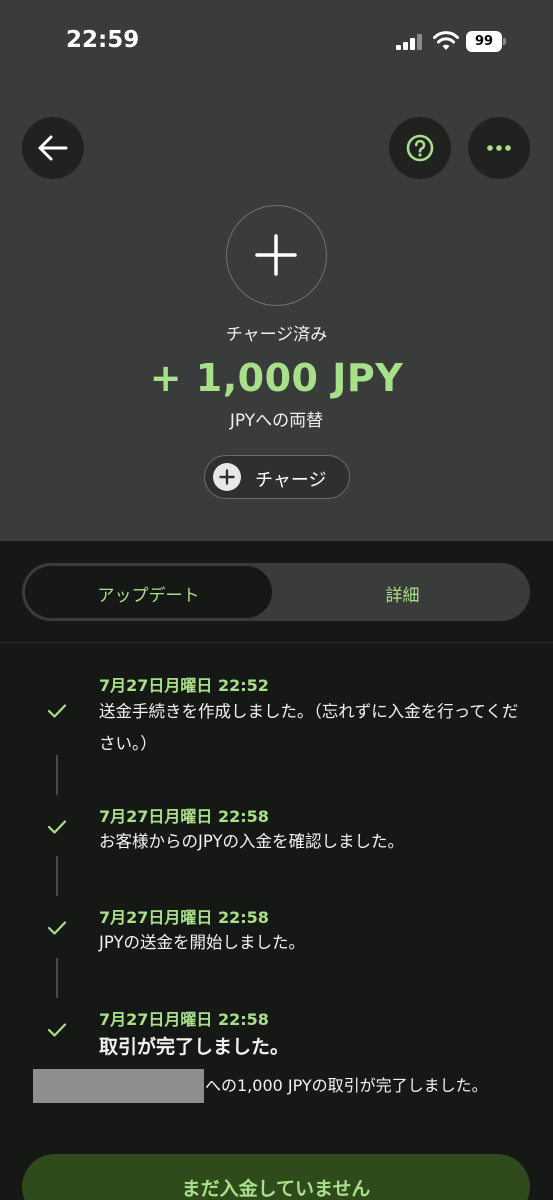 This screenshot has width=553, height=1200. What do you see at coordinates (194, 1047) in the screenshot?
I see `event-text: 取引が完了しました。` at bounding box center [194, 1047].